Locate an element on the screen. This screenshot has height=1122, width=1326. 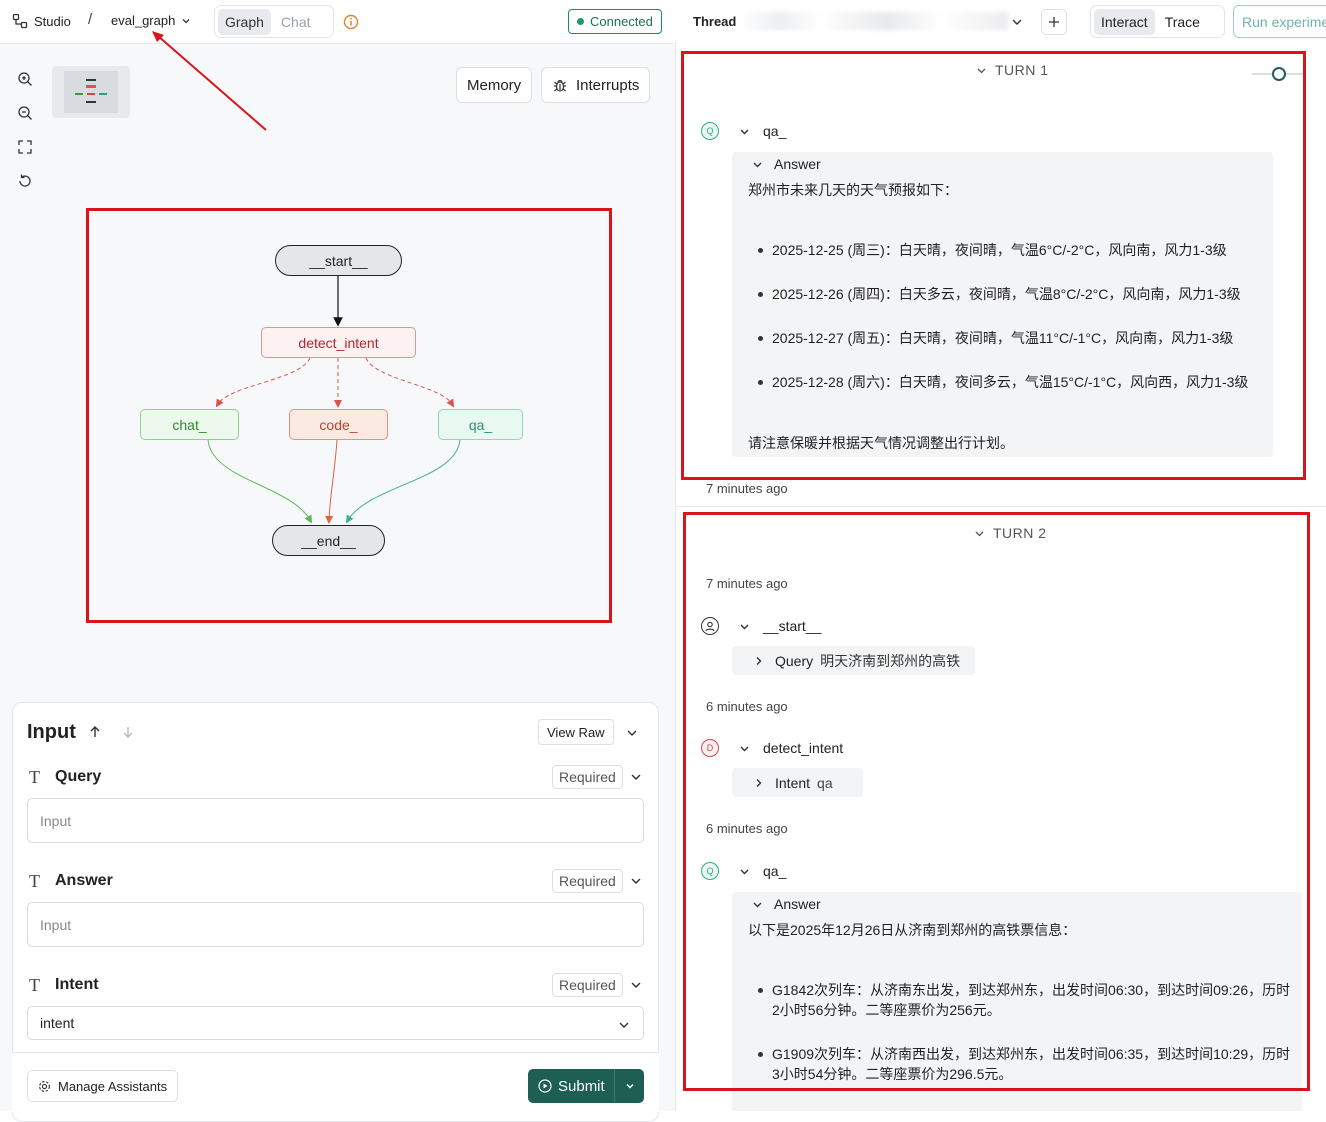
submit-button-group: Submit is located at coordinates (586, 1086).